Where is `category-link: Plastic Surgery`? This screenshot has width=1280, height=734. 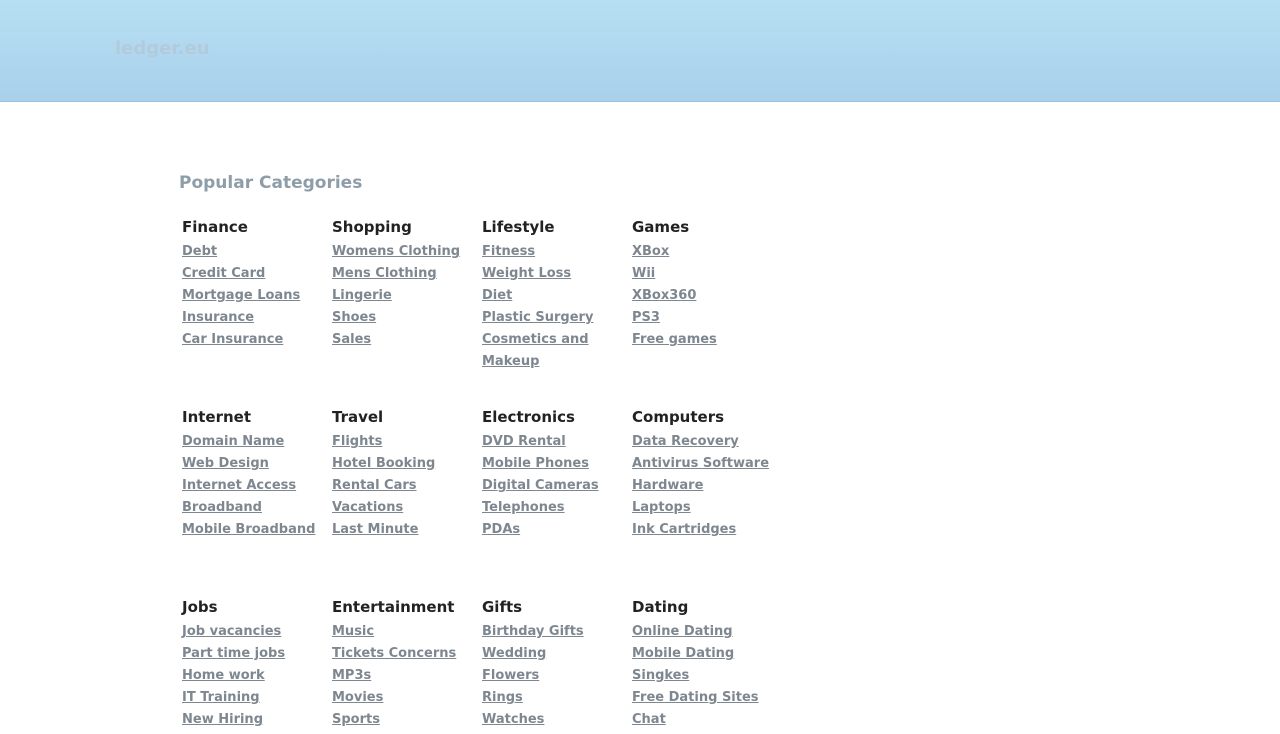
category-link: Plastic Surgery is located at coordinates (537, 317).